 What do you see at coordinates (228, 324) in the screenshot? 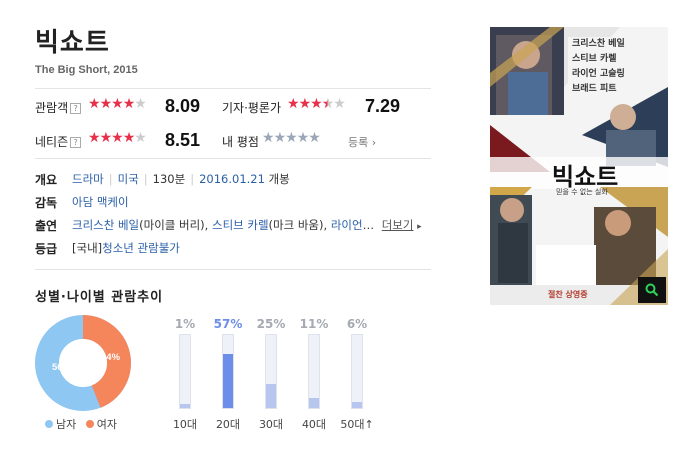
I see `age-percent-label: 57%` at bounding box center [228, 324].